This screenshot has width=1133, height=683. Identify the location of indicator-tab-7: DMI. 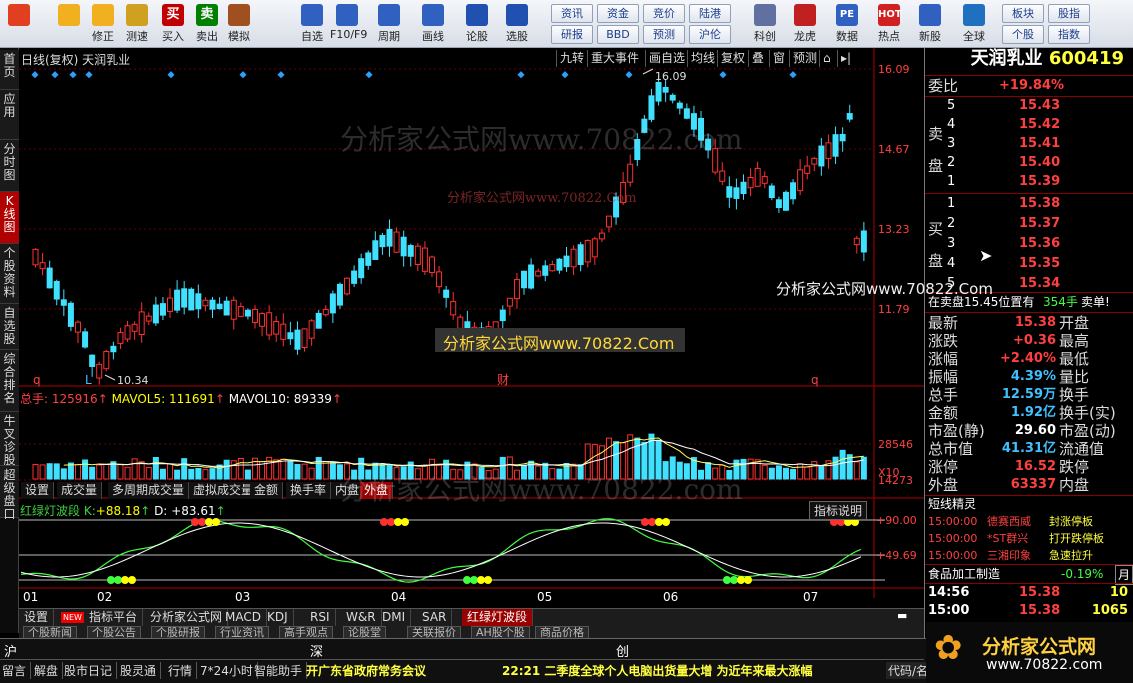
(394, 617).